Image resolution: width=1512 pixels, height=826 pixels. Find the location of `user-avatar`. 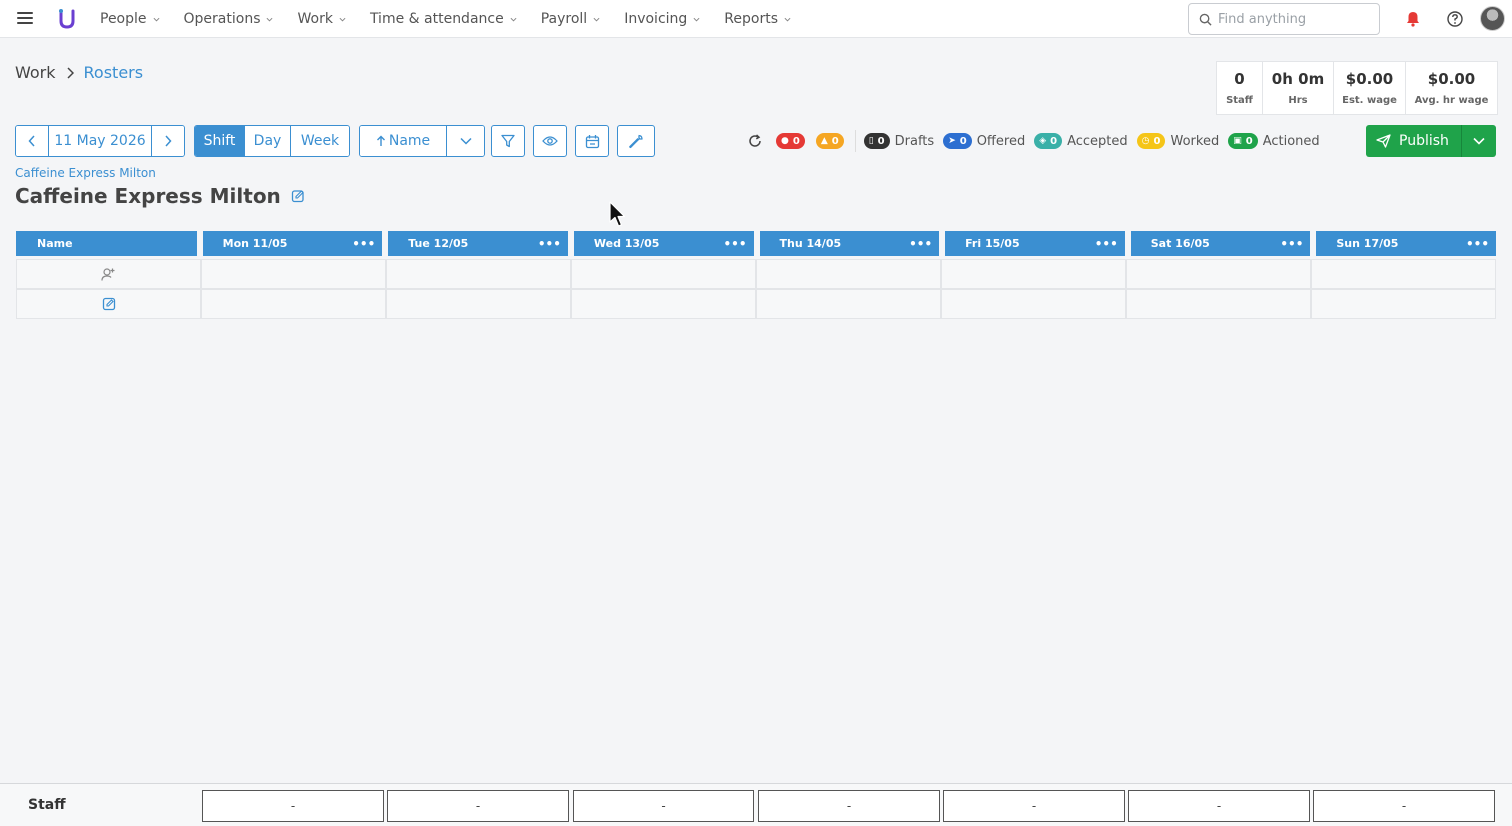

user-avatar is located at coordinates (1492, 18).